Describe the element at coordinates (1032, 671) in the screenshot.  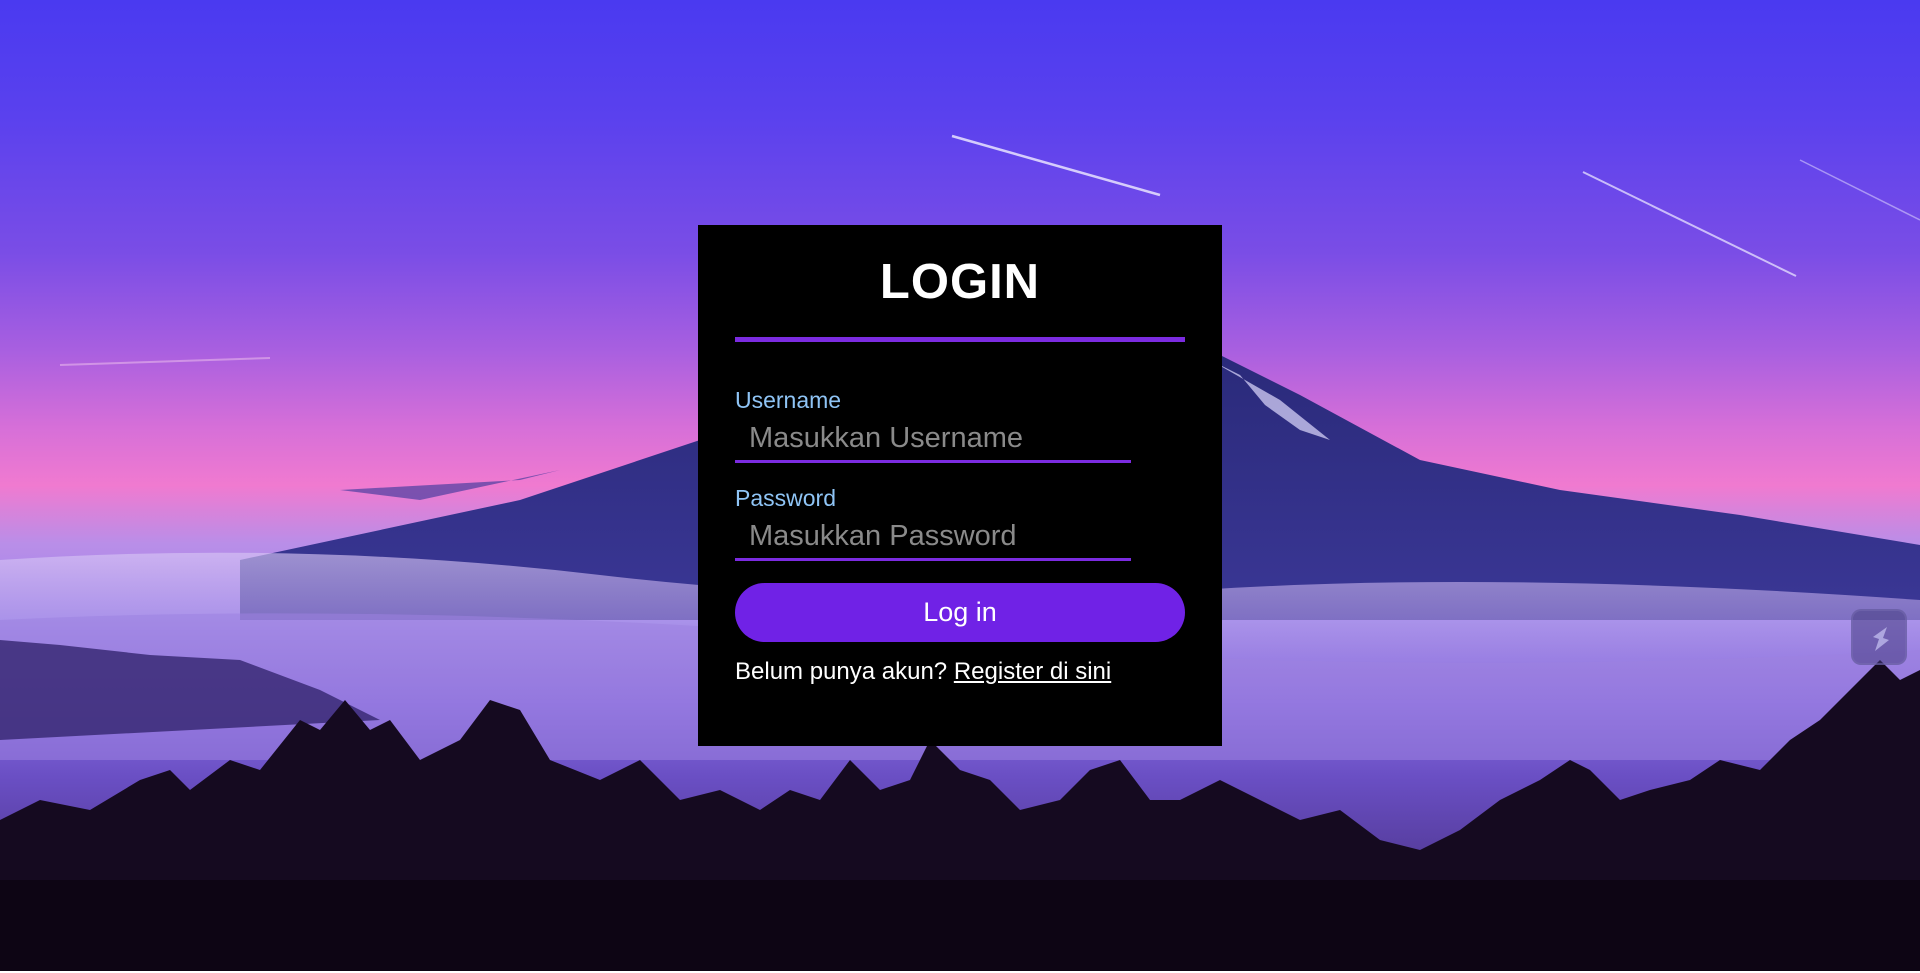
I see `register-link: Register di sini` at that location.